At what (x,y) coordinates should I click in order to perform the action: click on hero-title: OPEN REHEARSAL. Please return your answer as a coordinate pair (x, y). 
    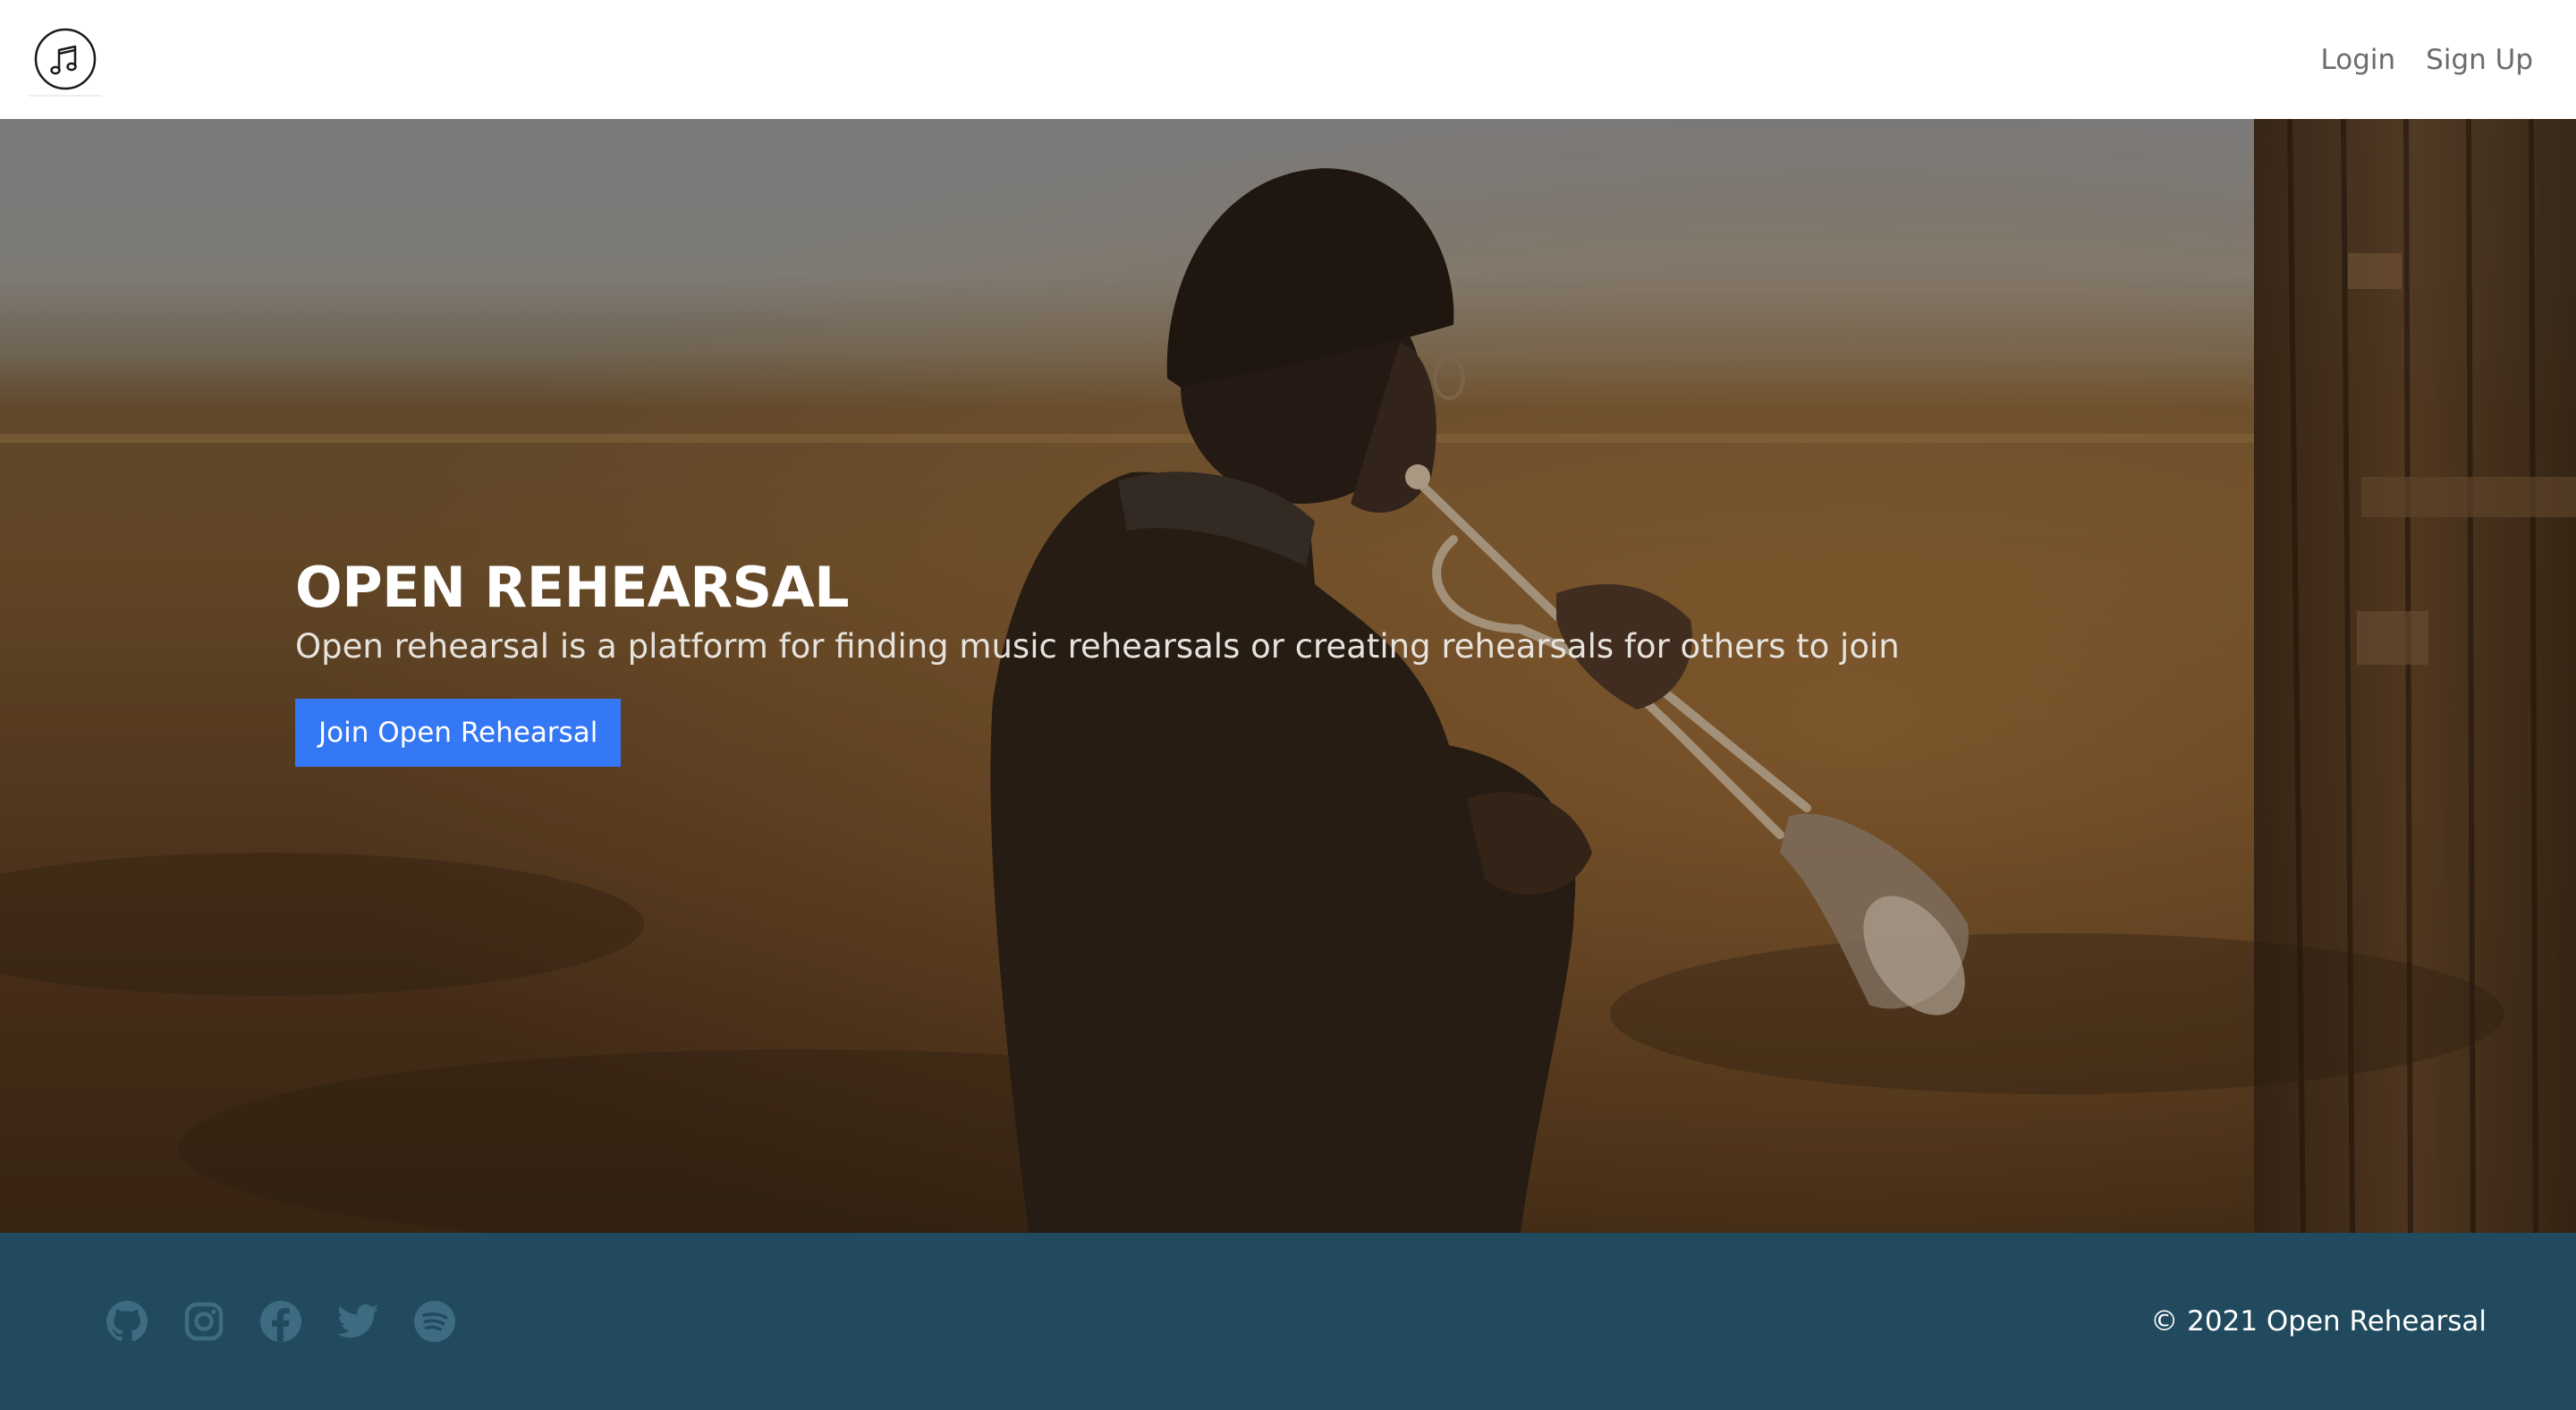
    Looking at the image, I should click on (572, 588).